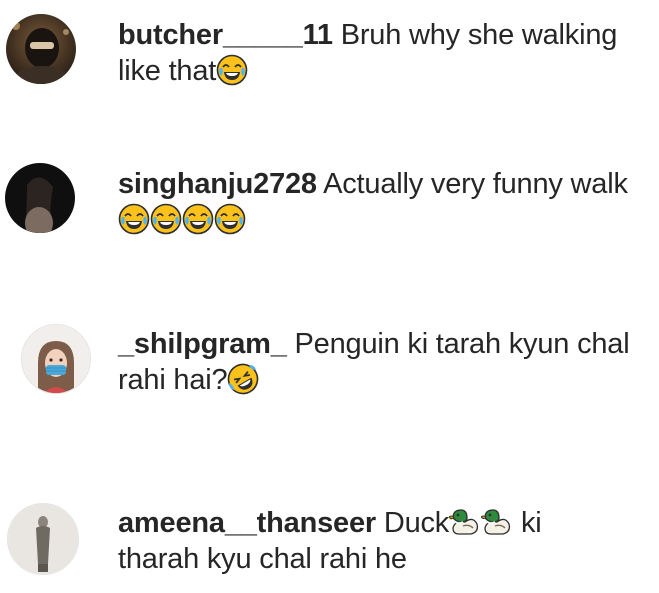  What do you see at coordinates (527, 523) in the screenshot?
I see `comment-text: ki` at bounding box center [527, 523].